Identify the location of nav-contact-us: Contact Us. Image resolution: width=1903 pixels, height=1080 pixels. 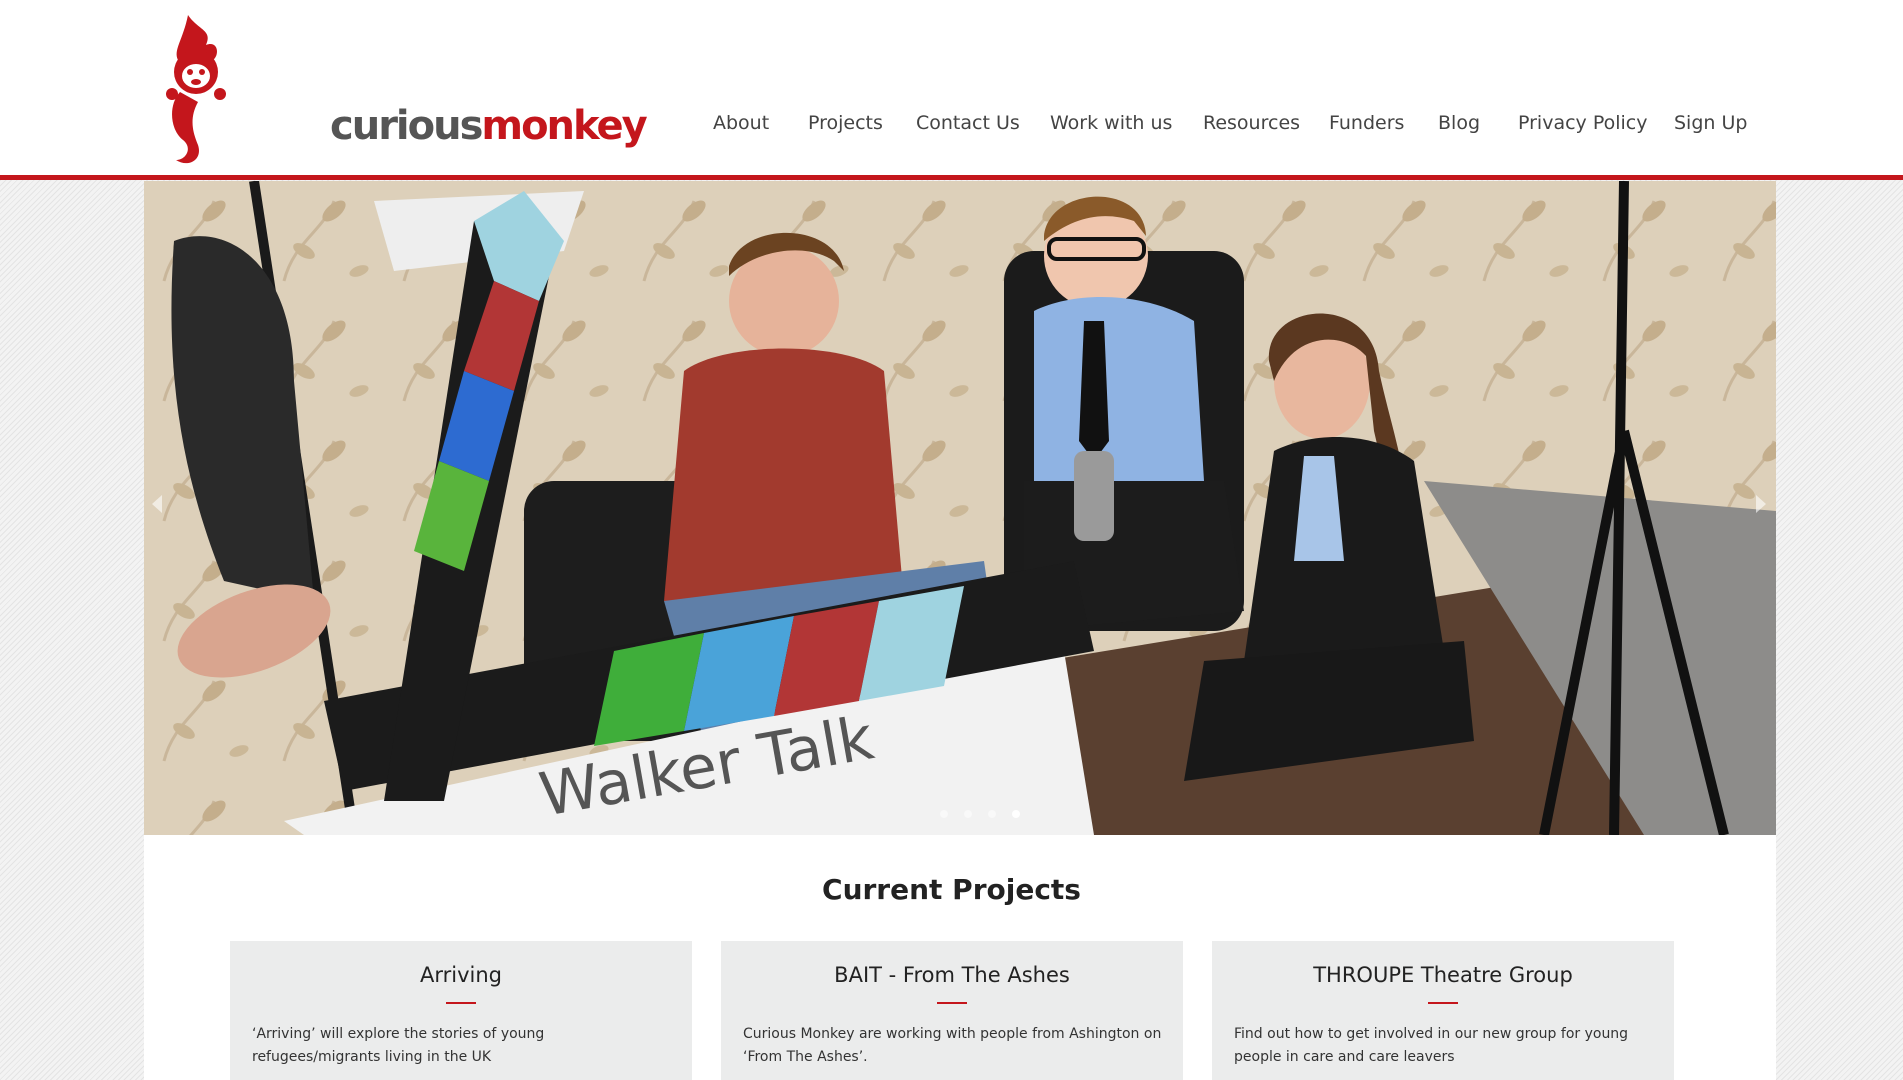
(968, 123).